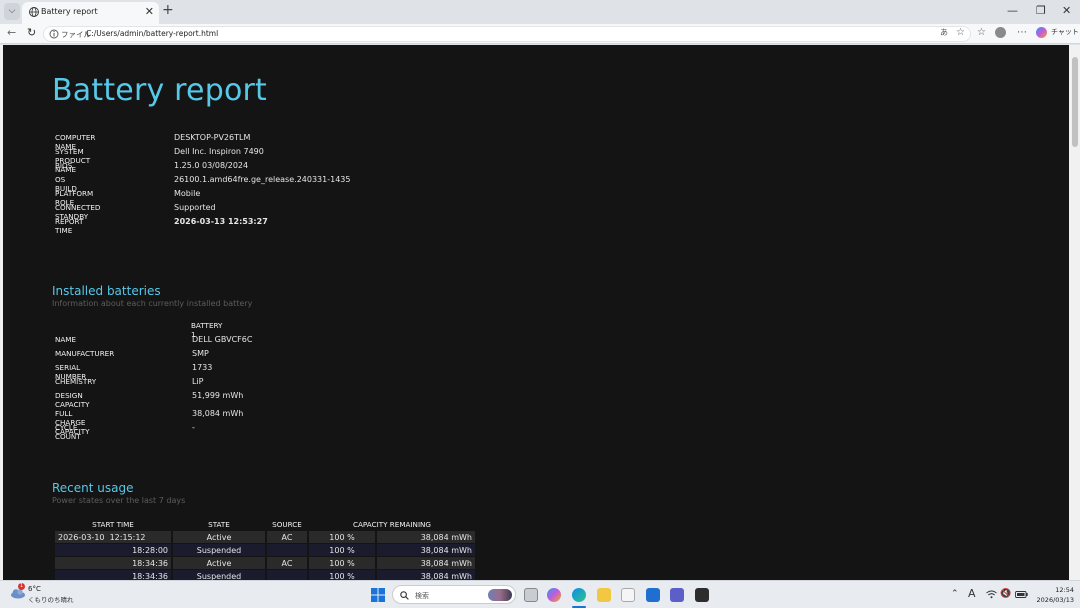 Image resolution: width=1080 pixels, height=608 pixels. I want to click on search-icon, so click(404, 595).